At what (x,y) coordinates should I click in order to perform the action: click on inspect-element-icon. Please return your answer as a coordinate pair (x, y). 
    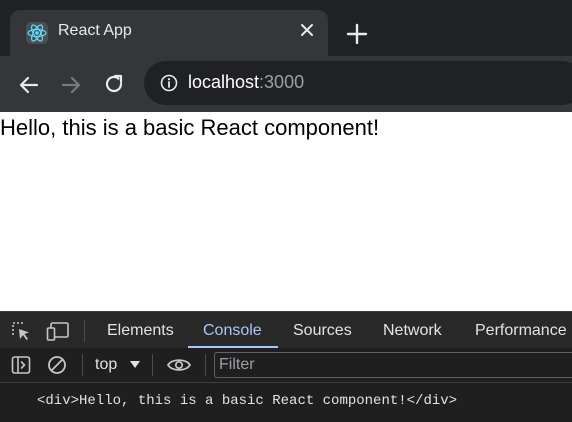
    Looking at the image, I should click on (21, 331).